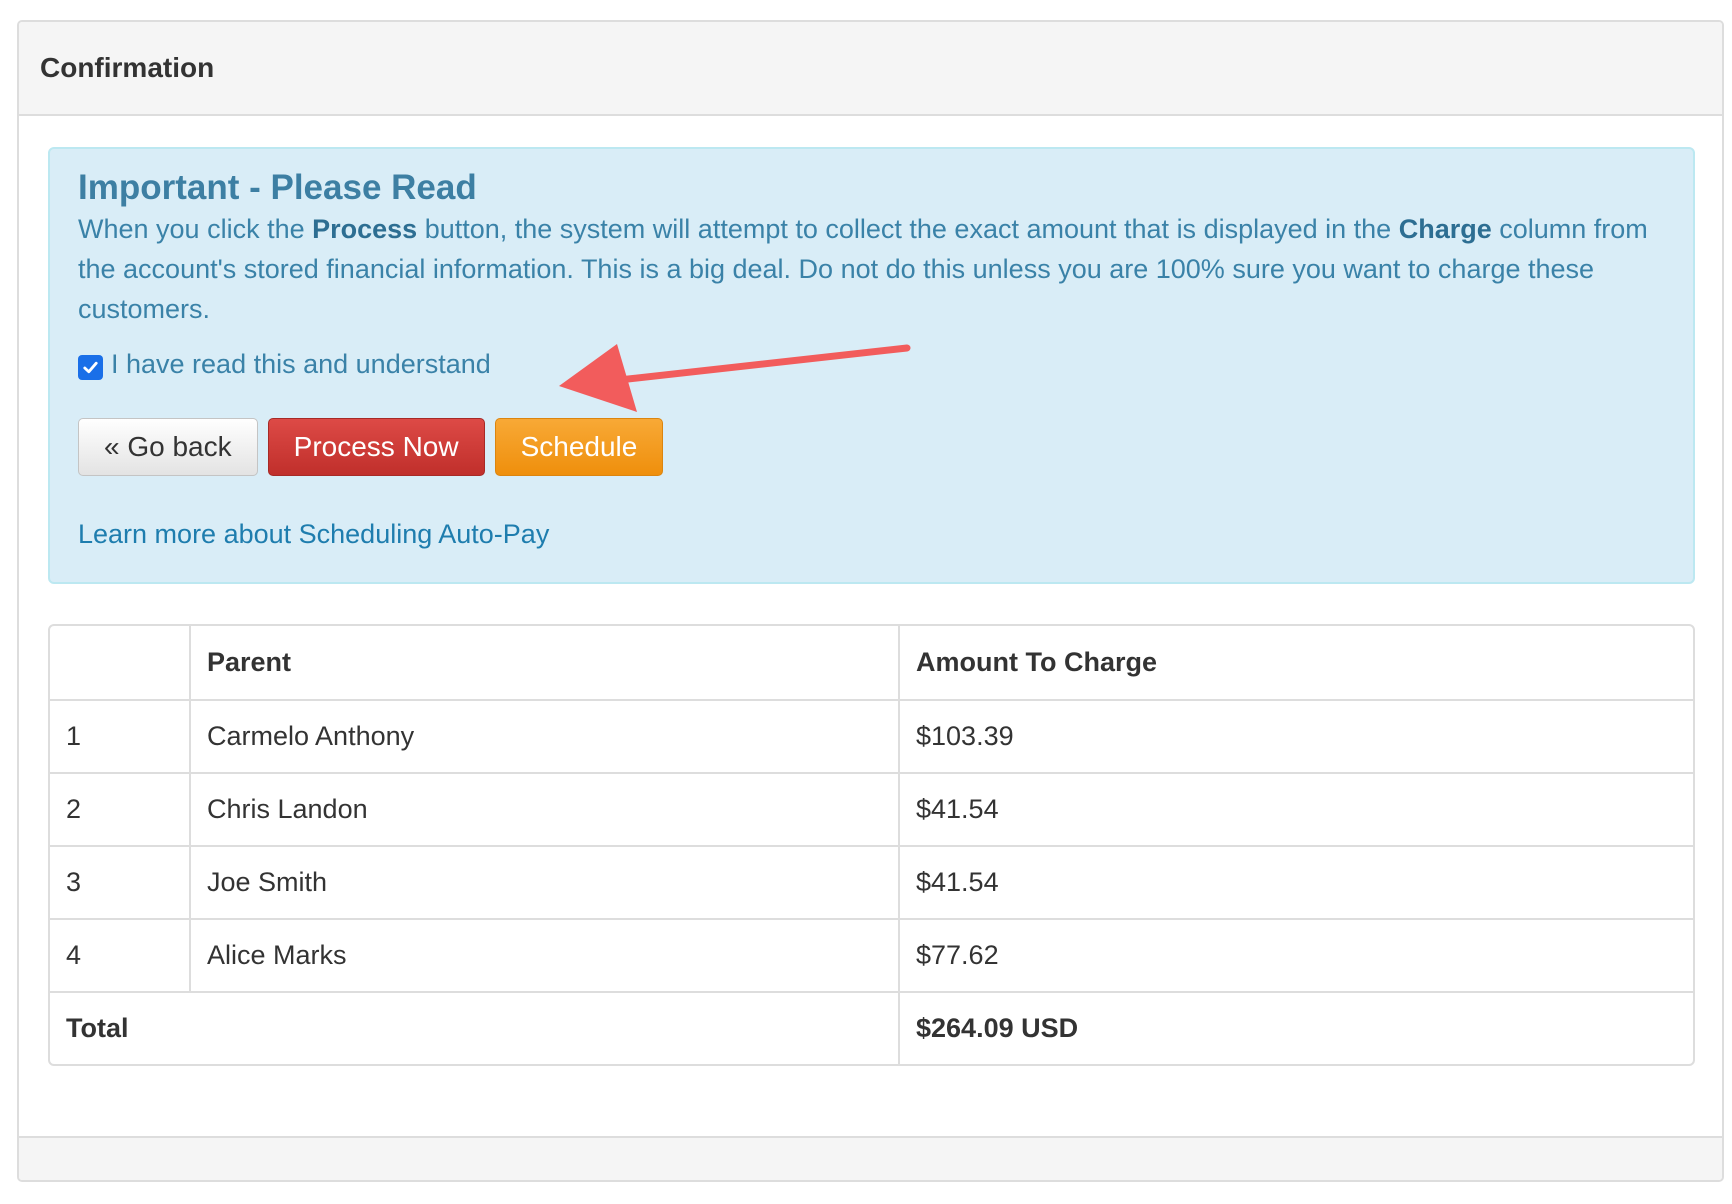 The image size is (1732, 1204). Describe the element at coordinates (376, 447) in the screenshot. I see `process-now-button: Process Now` at that location.